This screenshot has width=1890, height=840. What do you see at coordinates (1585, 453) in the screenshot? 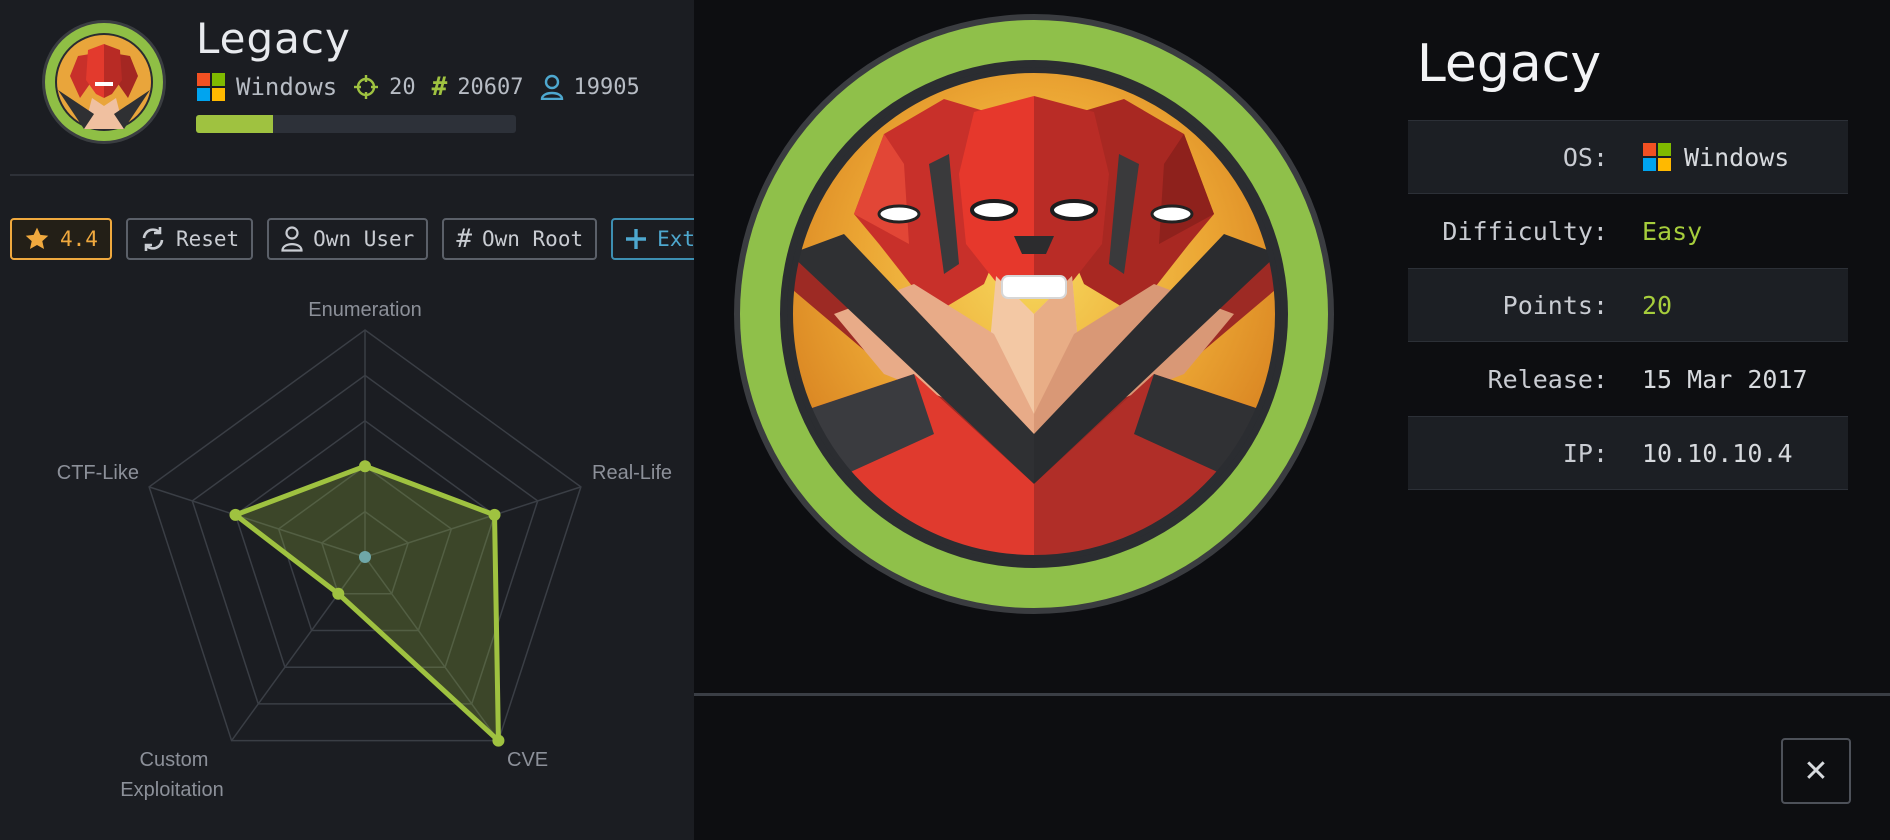
I see `ip-field-label: IP:` at bounding box center [1585, 453].